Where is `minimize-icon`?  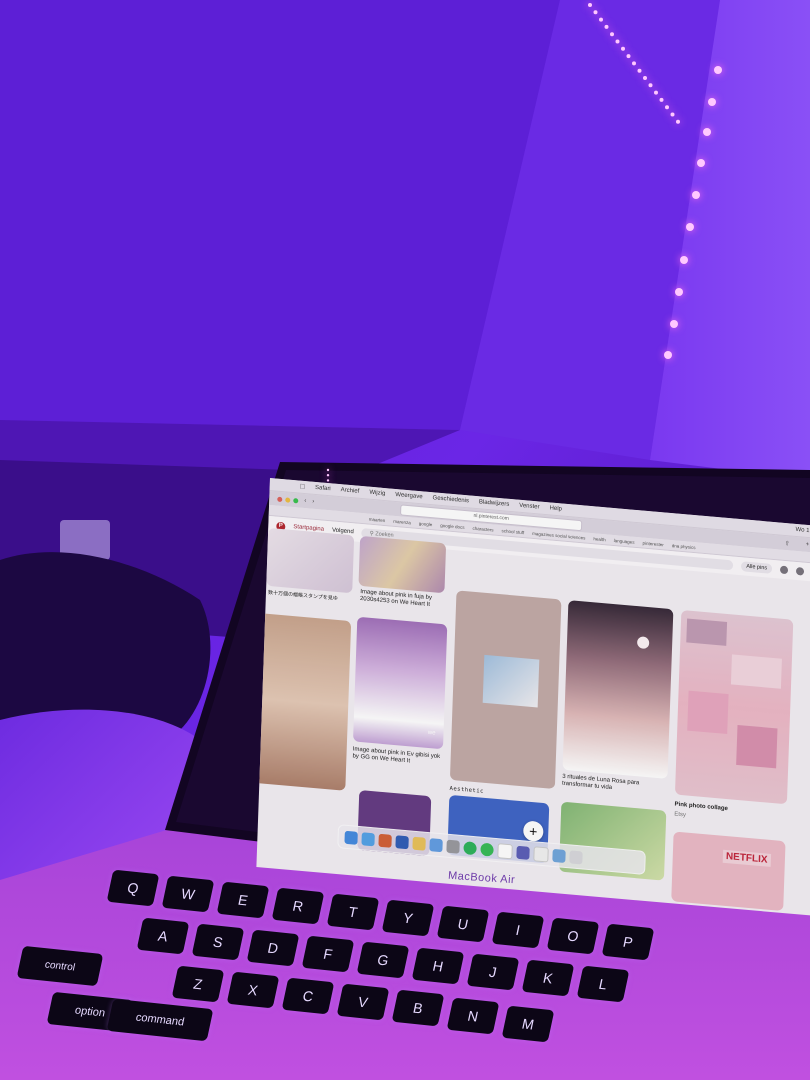 minimize-icon is located at coordinates (288, 499).